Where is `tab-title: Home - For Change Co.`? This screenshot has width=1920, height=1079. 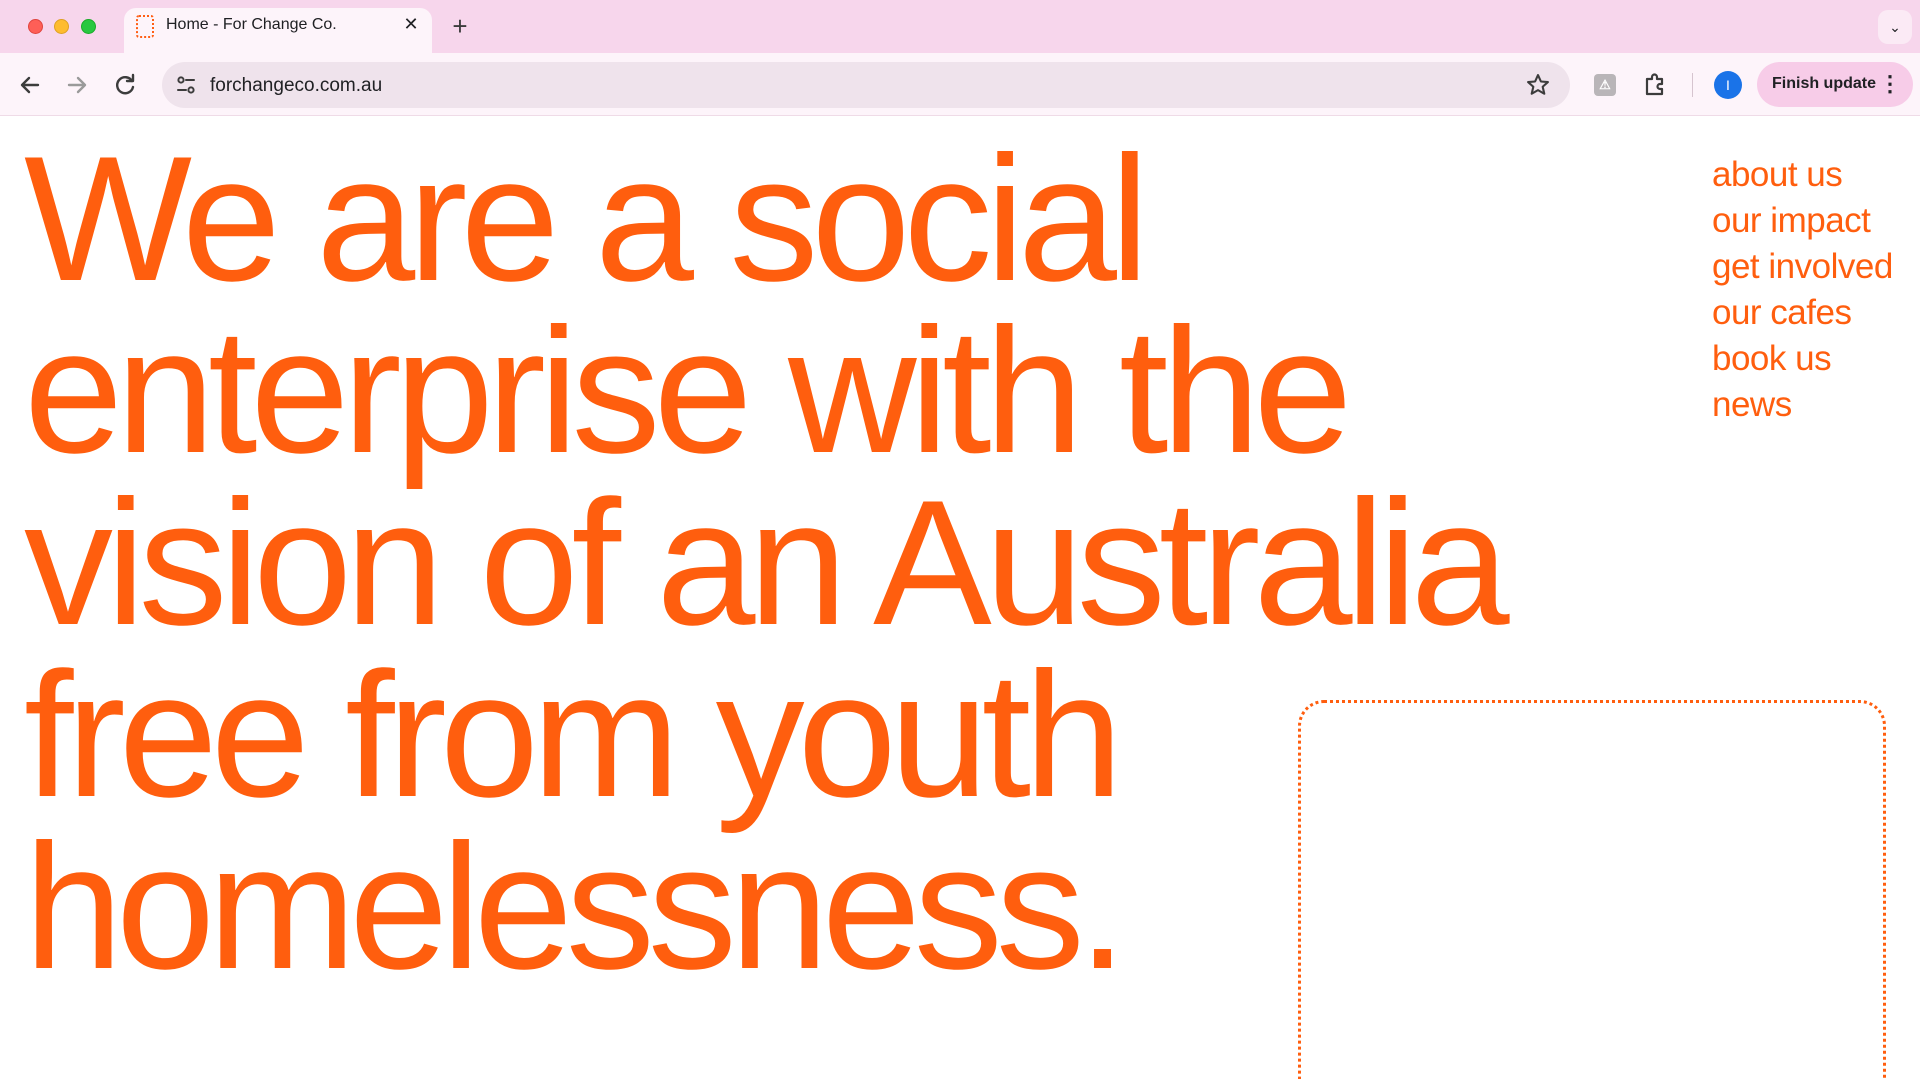
tab-title: Home - For Change Co. is located at coordinates (251, 24).